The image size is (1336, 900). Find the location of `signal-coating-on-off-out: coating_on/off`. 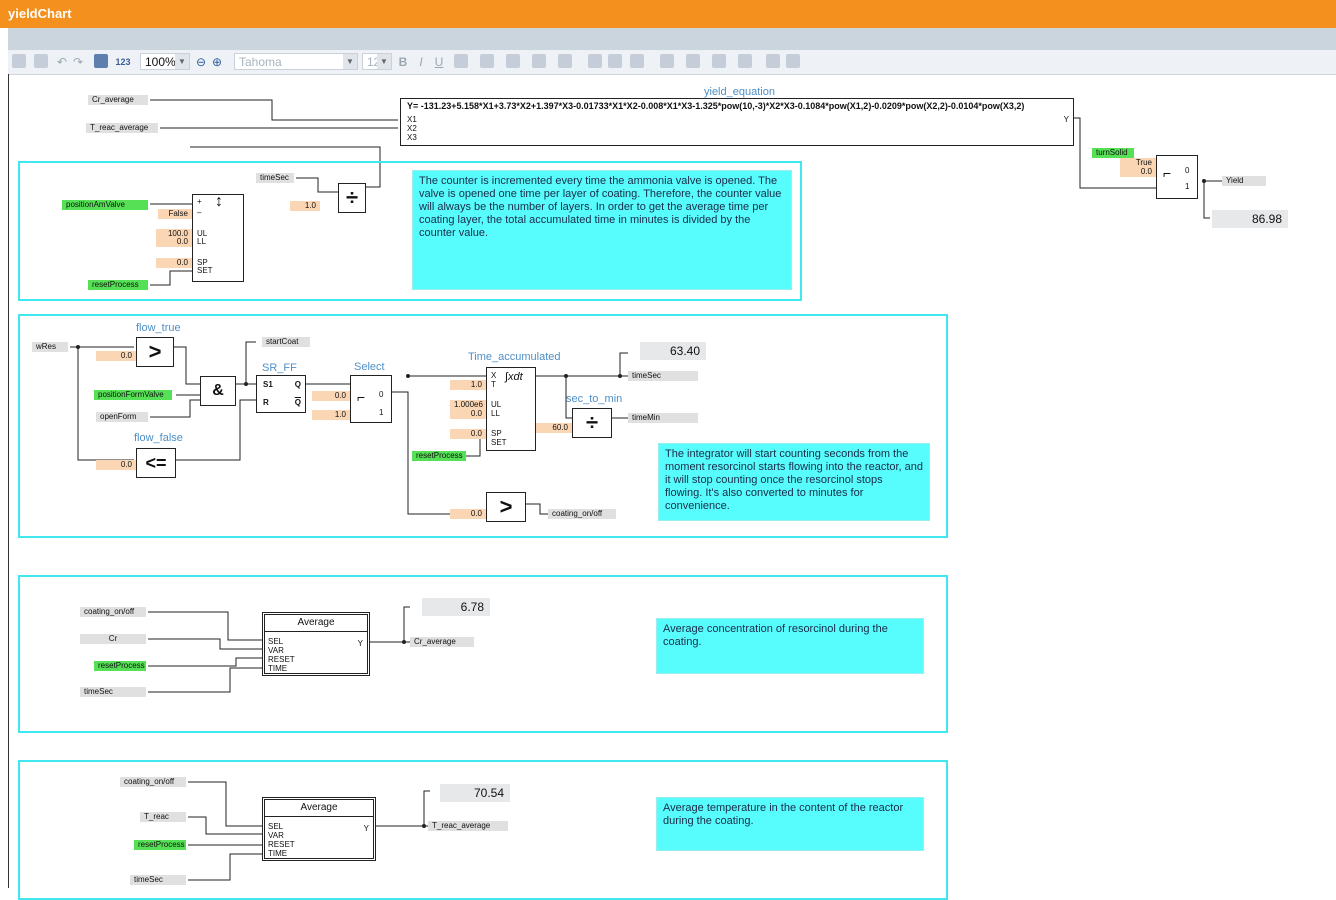

signal-coating-on-off-out: coating_on/off is located at coordinates (582, 514).